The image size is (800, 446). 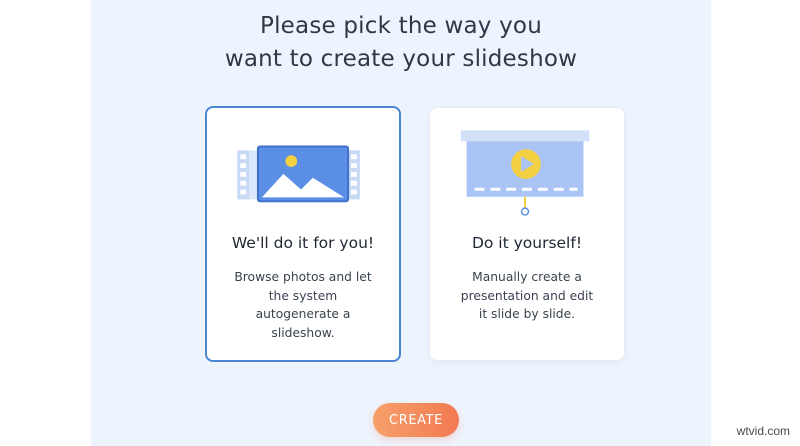 I want to click on description-line: presentation and edit, so click(x=527, y=295).